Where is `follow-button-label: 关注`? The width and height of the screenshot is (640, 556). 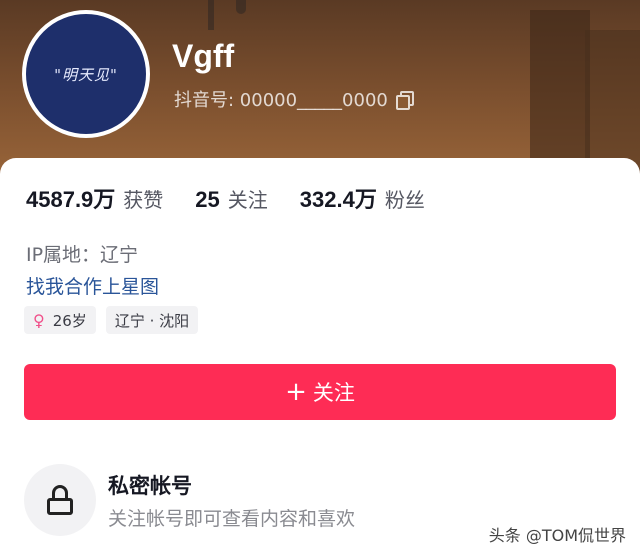 follow-button-label: 关注 is located at coordinates (333, 393).